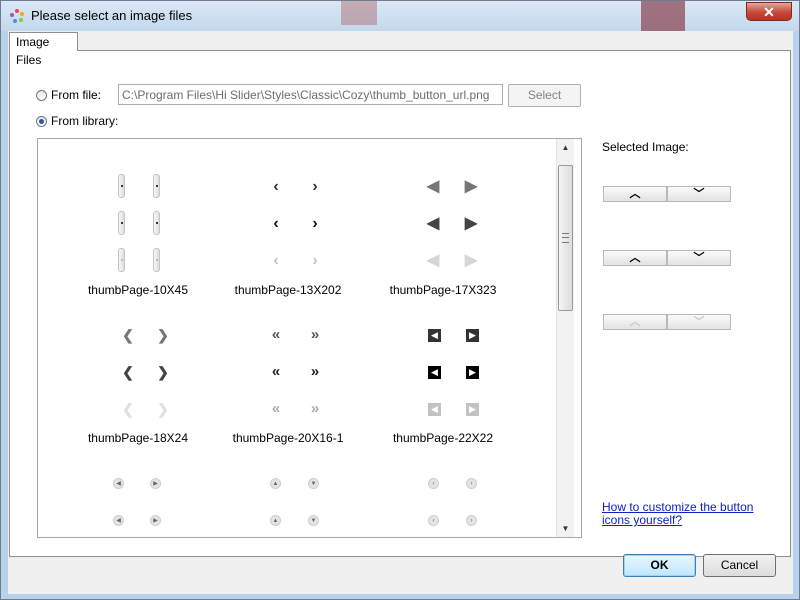 The height and width of the screenshot is (600, 800). I want to click on library-scrollbar: ▲ ▼, so click(565, 338).